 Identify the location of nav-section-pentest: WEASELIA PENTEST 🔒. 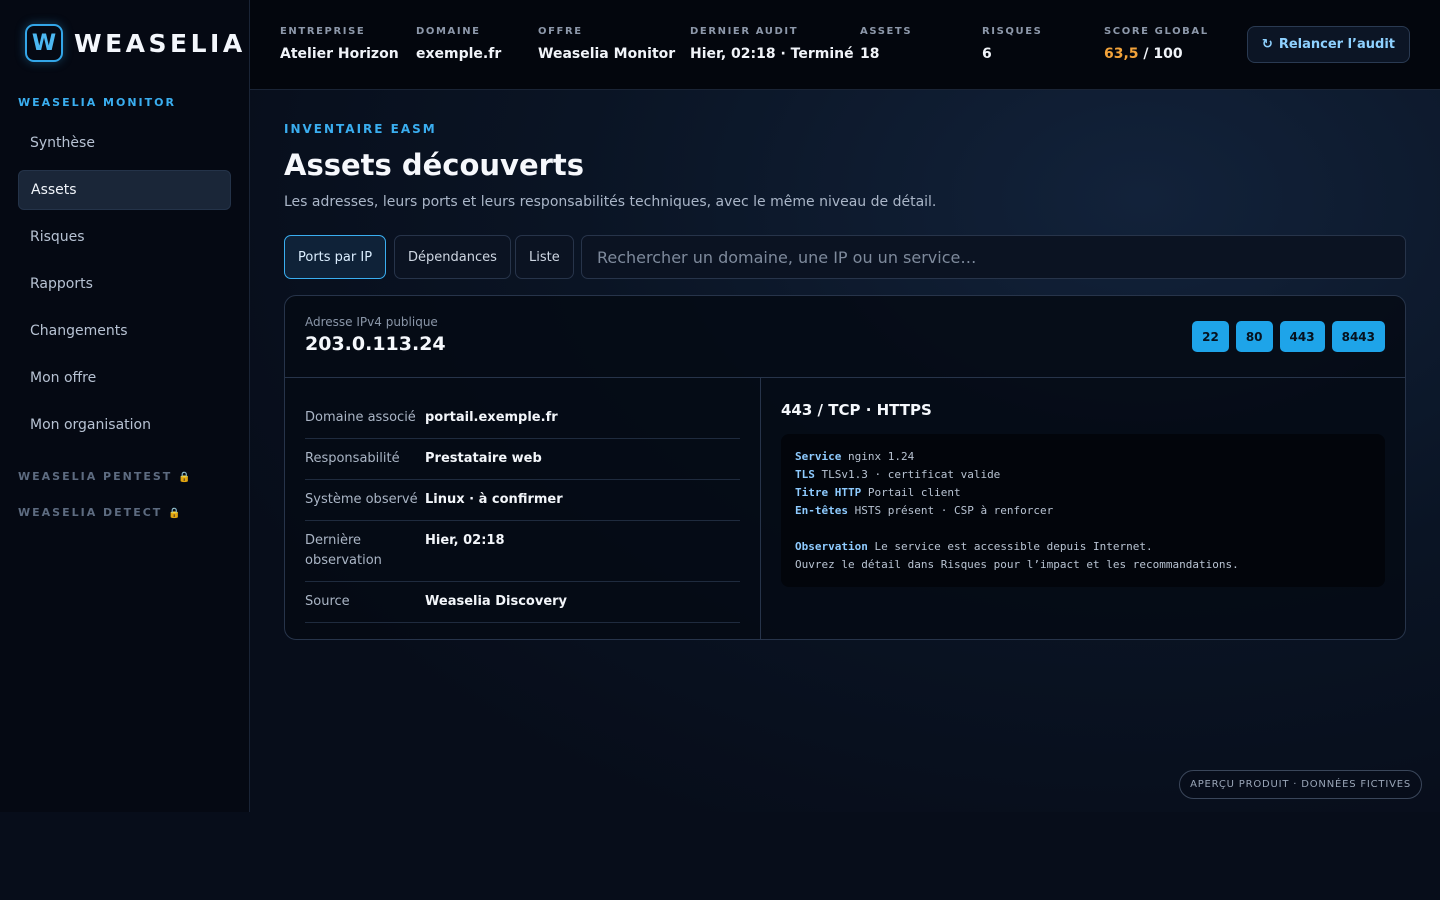
(105, 476).